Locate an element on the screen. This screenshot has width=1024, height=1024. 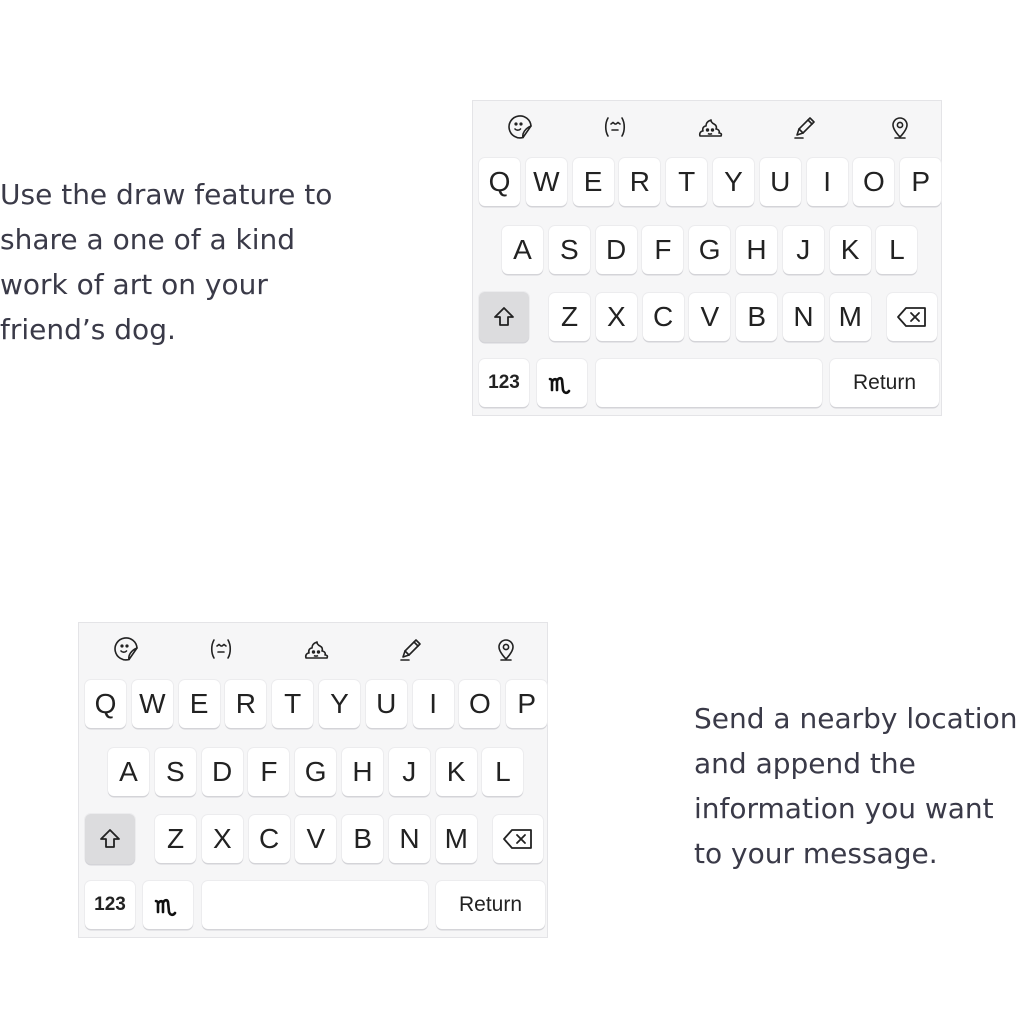
caption-line: information you want is located at coordinates (844, 808).